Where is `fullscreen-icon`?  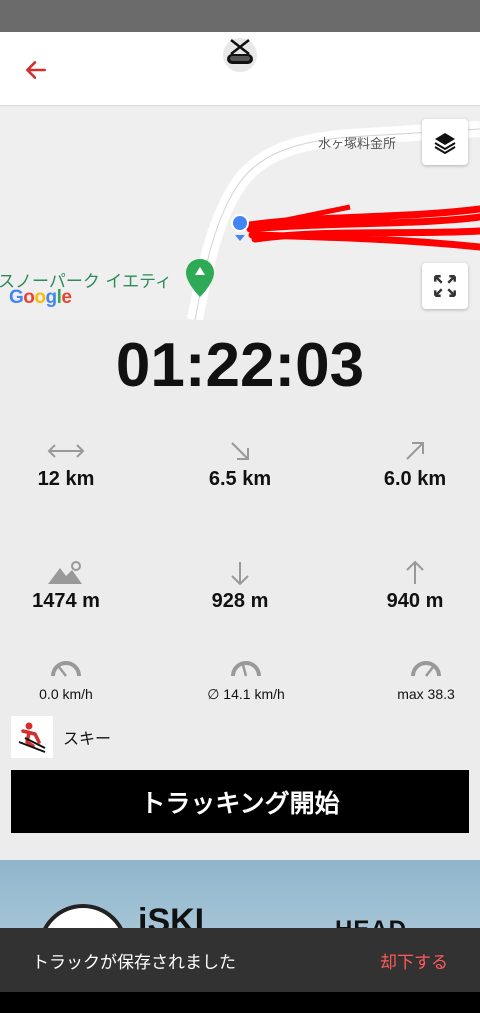
fullscreen-icon is located at coordinates (445, 286).